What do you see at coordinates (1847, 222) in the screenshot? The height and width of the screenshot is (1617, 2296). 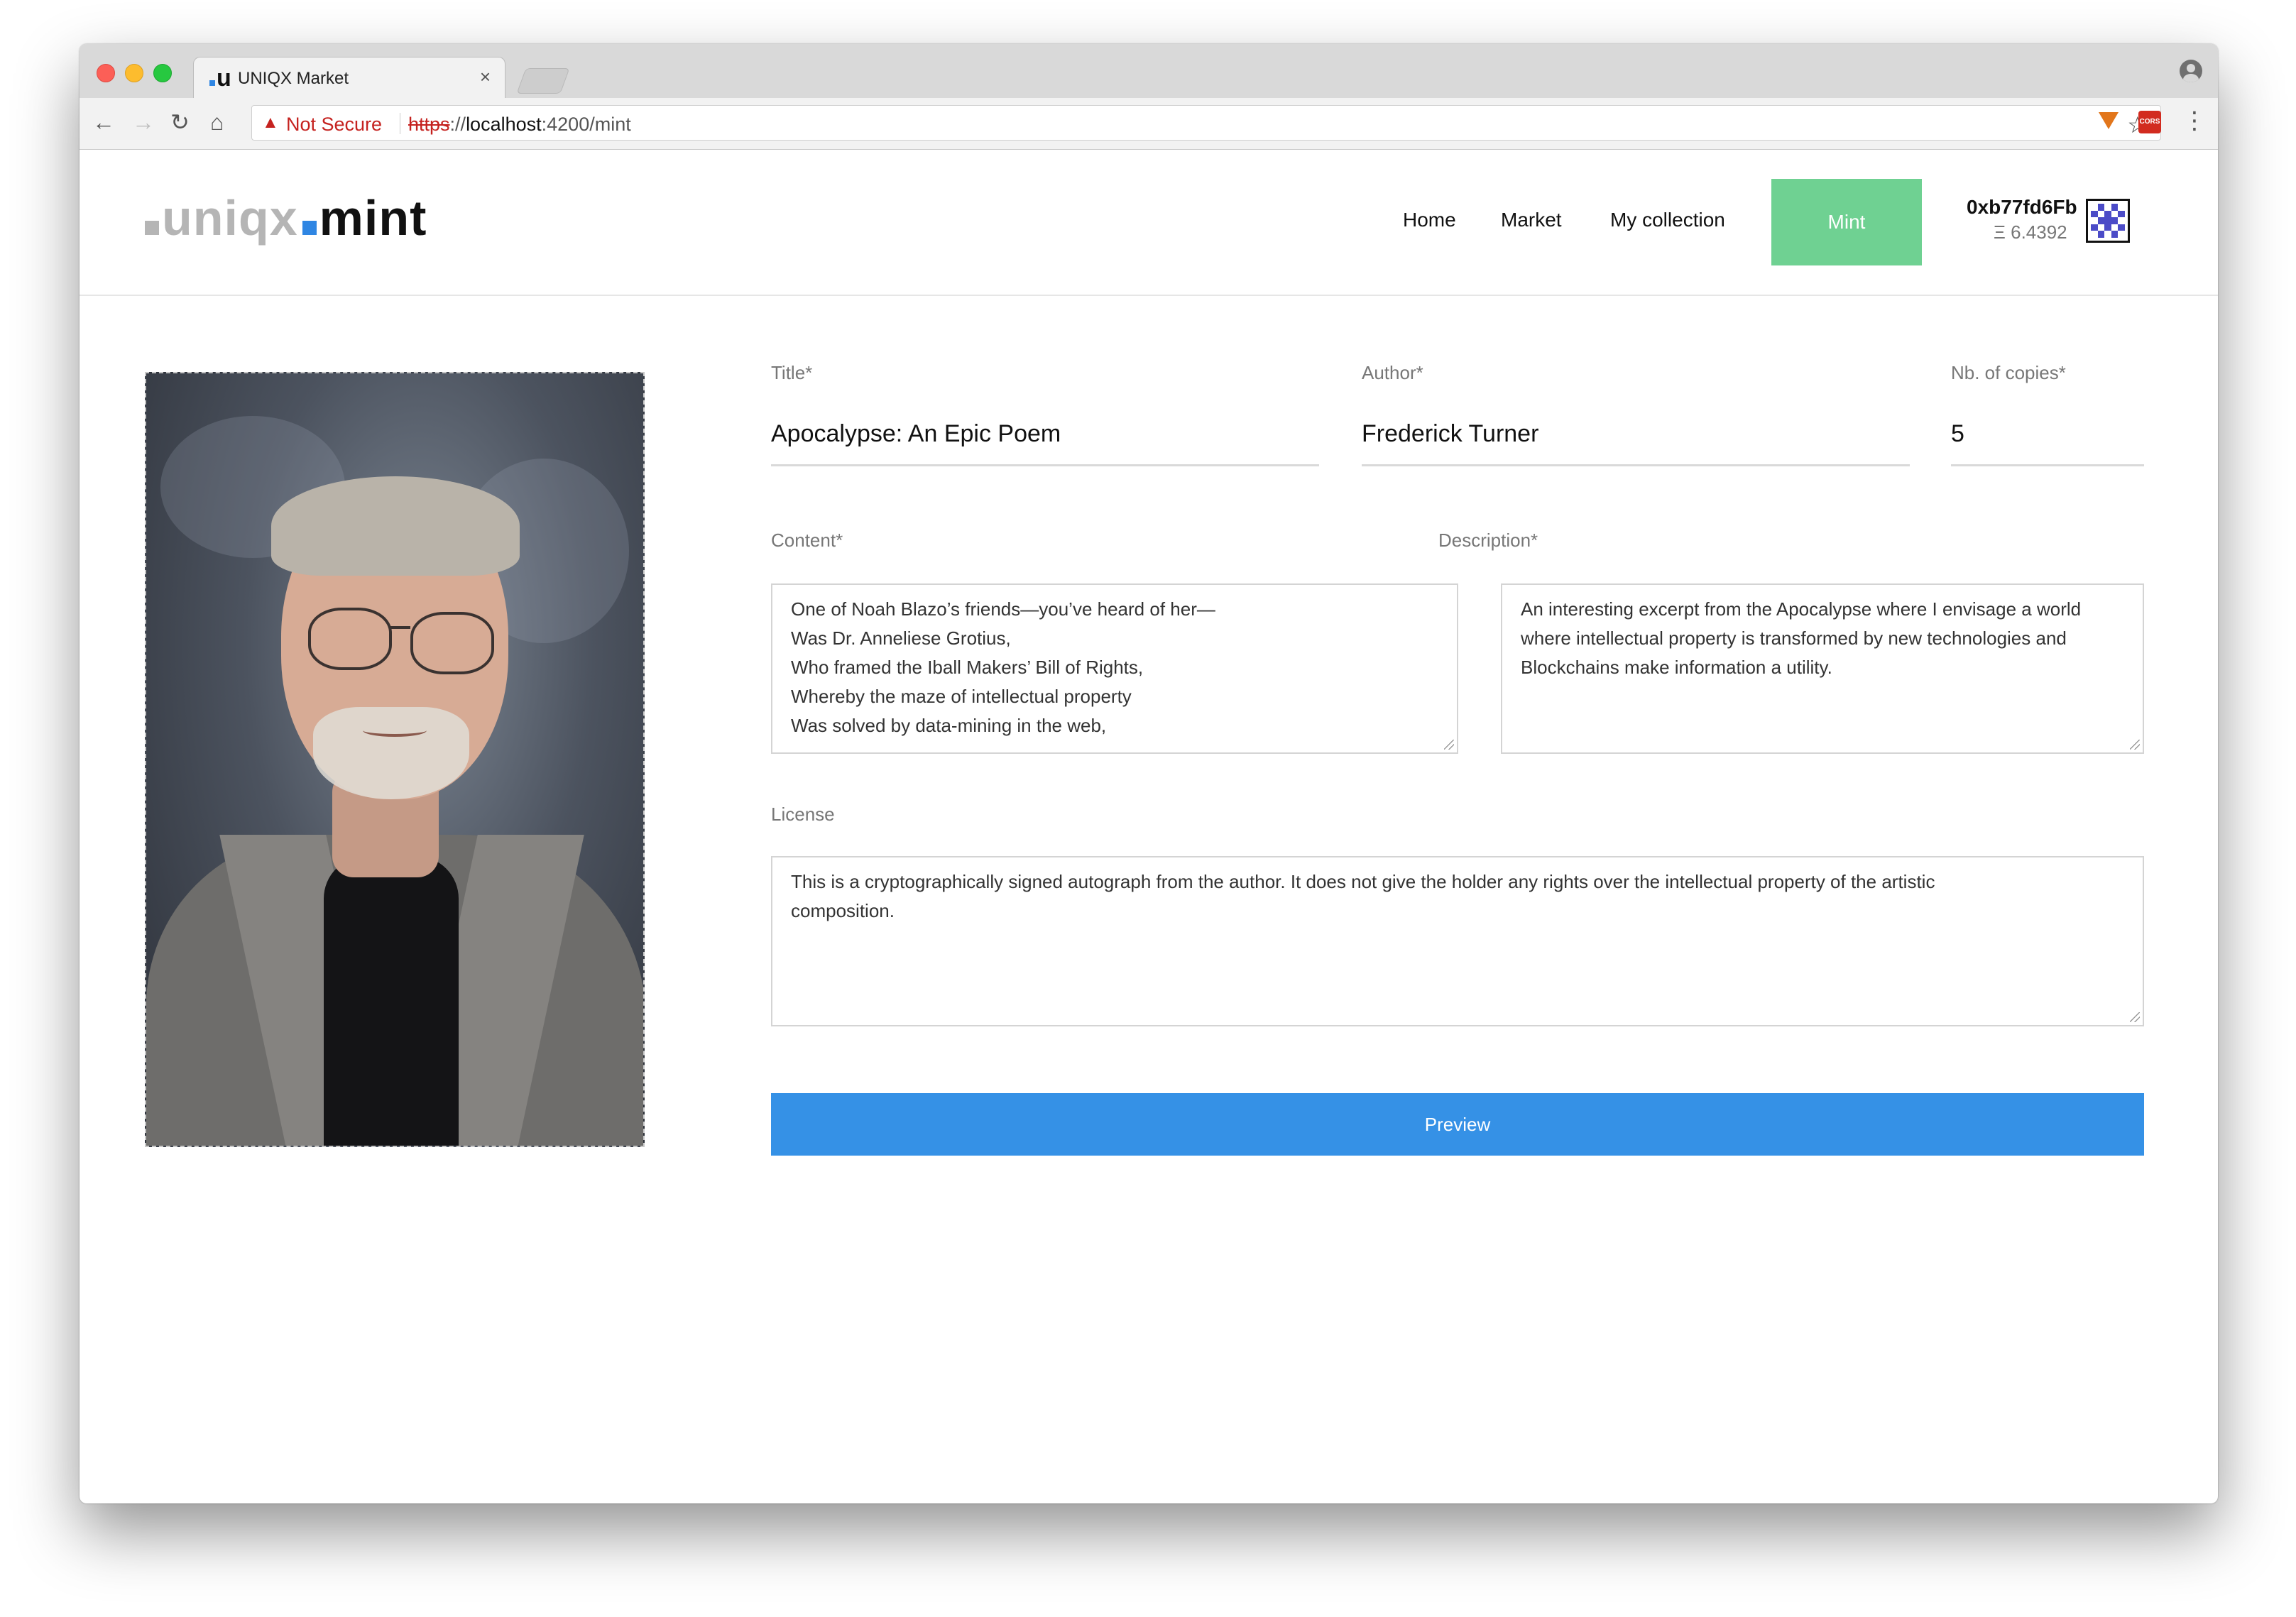 I see `nav-mint-button: Mint` at bounding box center [1847, 222].